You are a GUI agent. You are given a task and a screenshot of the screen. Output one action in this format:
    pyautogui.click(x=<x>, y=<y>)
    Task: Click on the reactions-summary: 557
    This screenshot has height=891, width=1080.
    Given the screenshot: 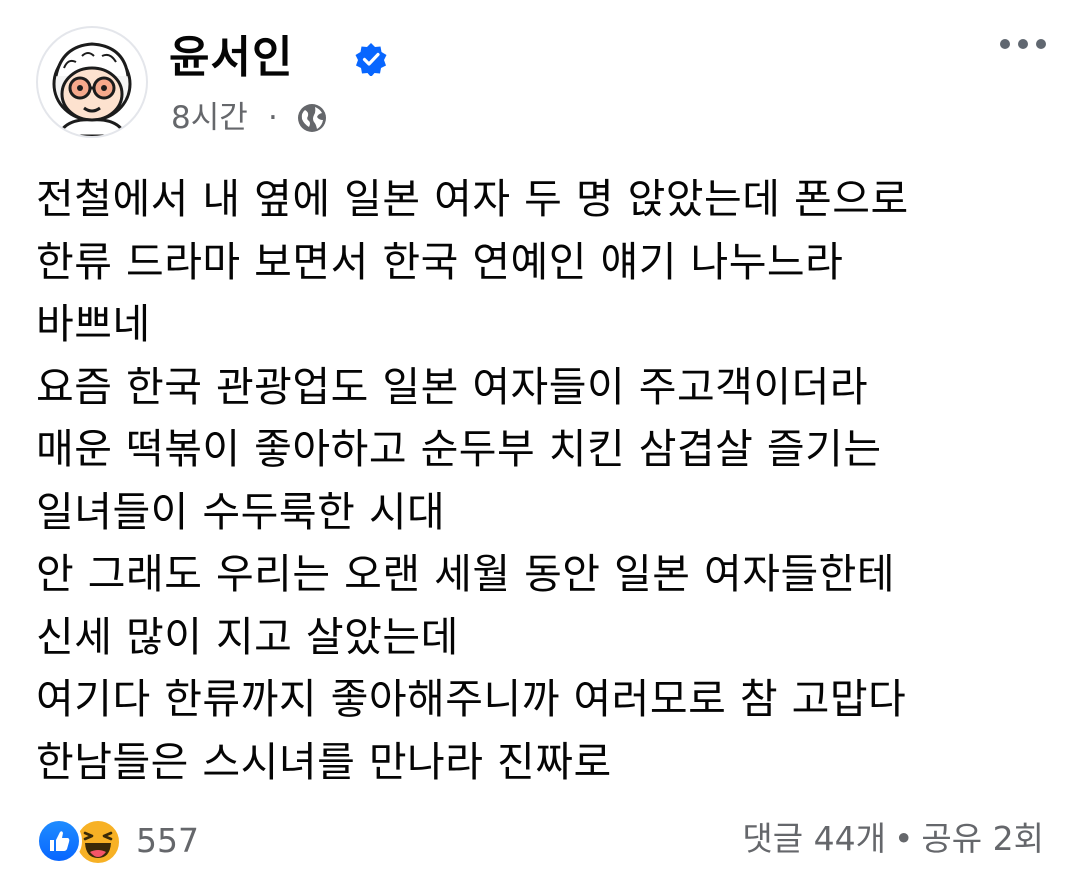 What is the action you would take?
    pyautogui.click(x=117, y=840)
    